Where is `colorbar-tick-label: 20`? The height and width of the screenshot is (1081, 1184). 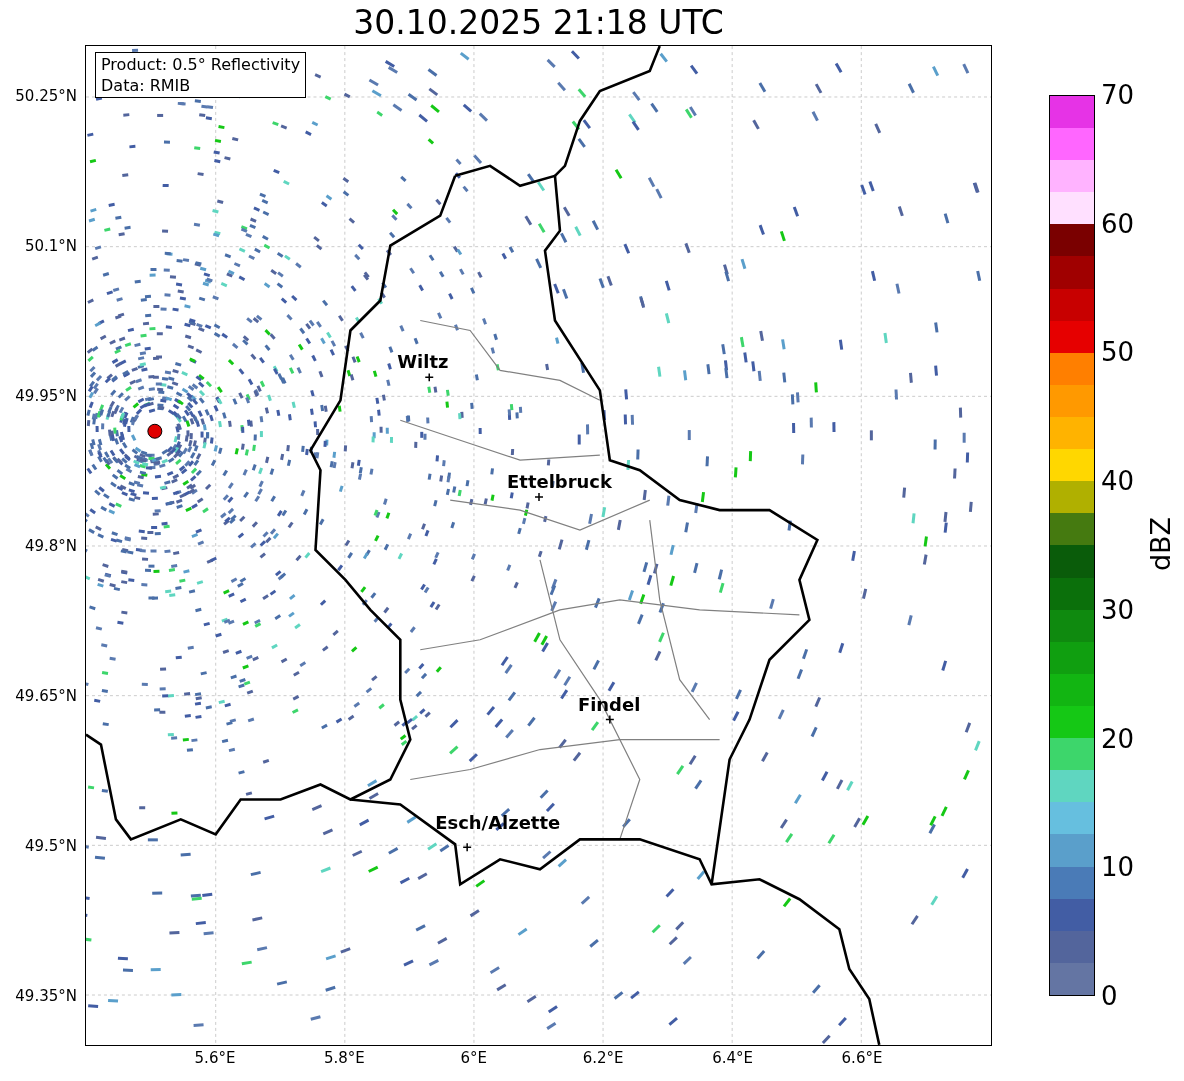
colorbar-tick-label: 20 is located at coordinates (1118, 738).